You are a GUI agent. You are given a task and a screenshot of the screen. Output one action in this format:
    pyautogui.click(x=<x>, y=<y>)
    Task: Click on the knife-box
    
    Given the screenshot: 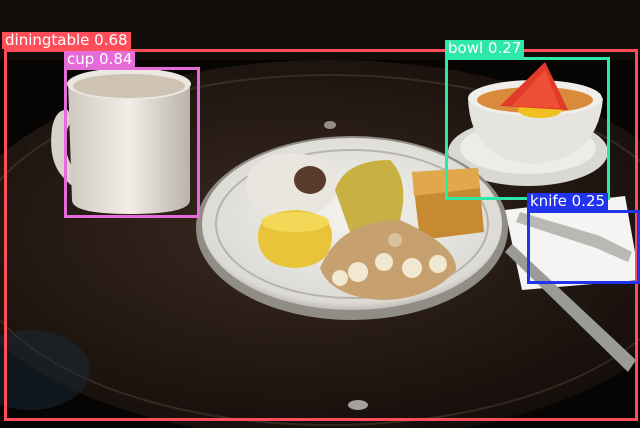 What is the action you would take?
    pyautogui.click(x=583, y=247)
    